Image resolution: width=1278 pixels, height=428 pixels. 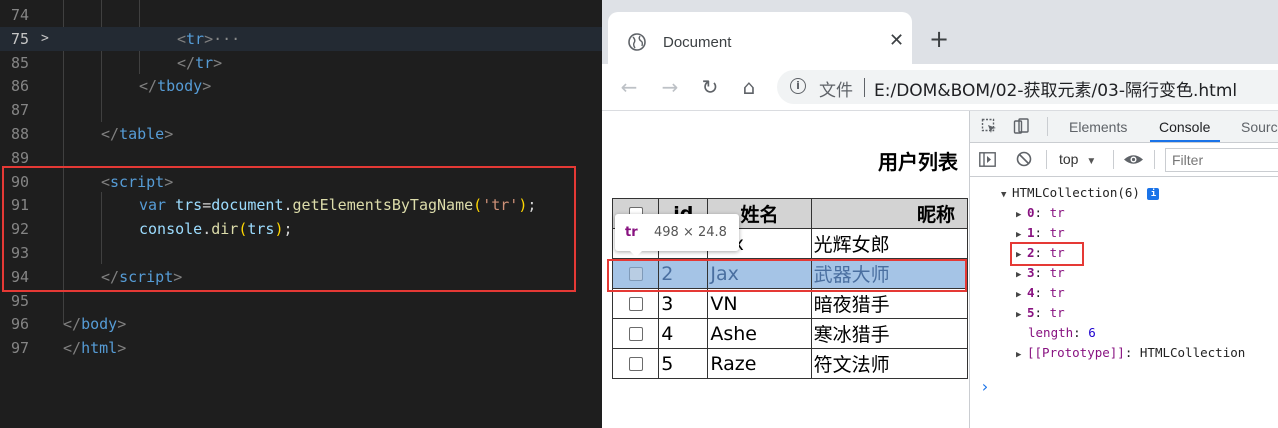 What do you see at coordinates (787, 275) in the screenshot?
I see `row-highlight-box` at bounding box center [787, 275].